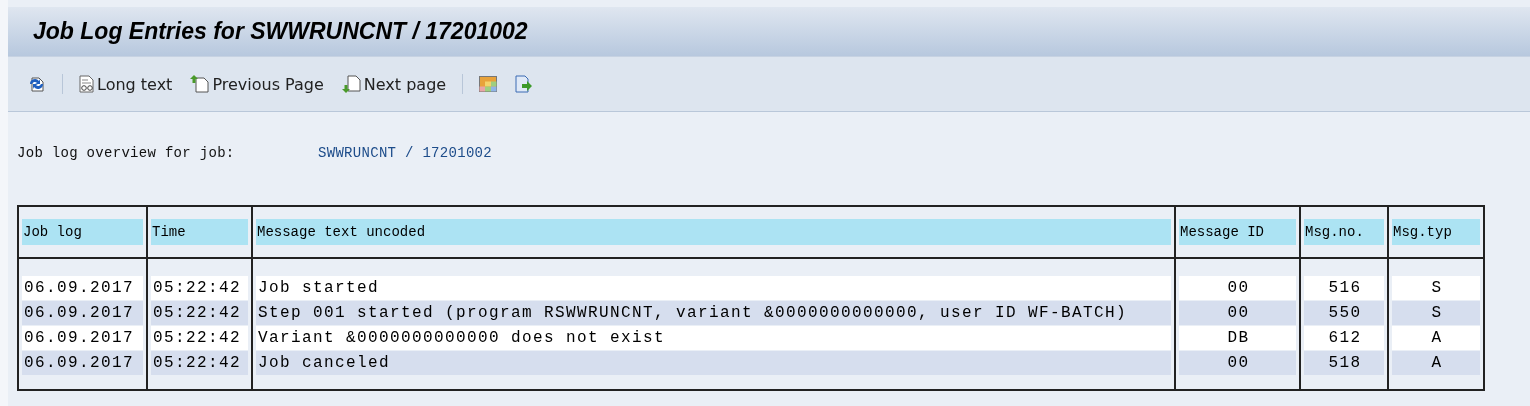 This screenshot has width=1530, height=406. I want to click on job-name: SWWRUNCNT / 17201002, so click(405, 154).